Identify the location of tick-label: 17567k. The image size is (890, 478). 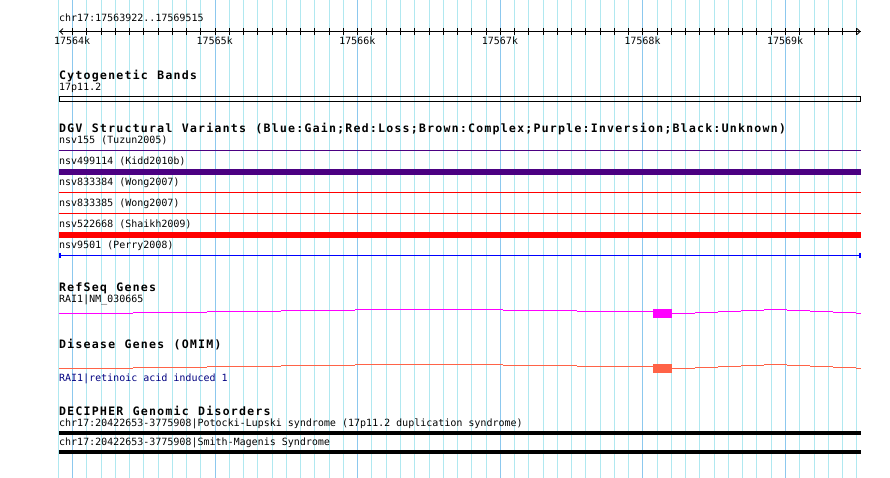
(500, 42).